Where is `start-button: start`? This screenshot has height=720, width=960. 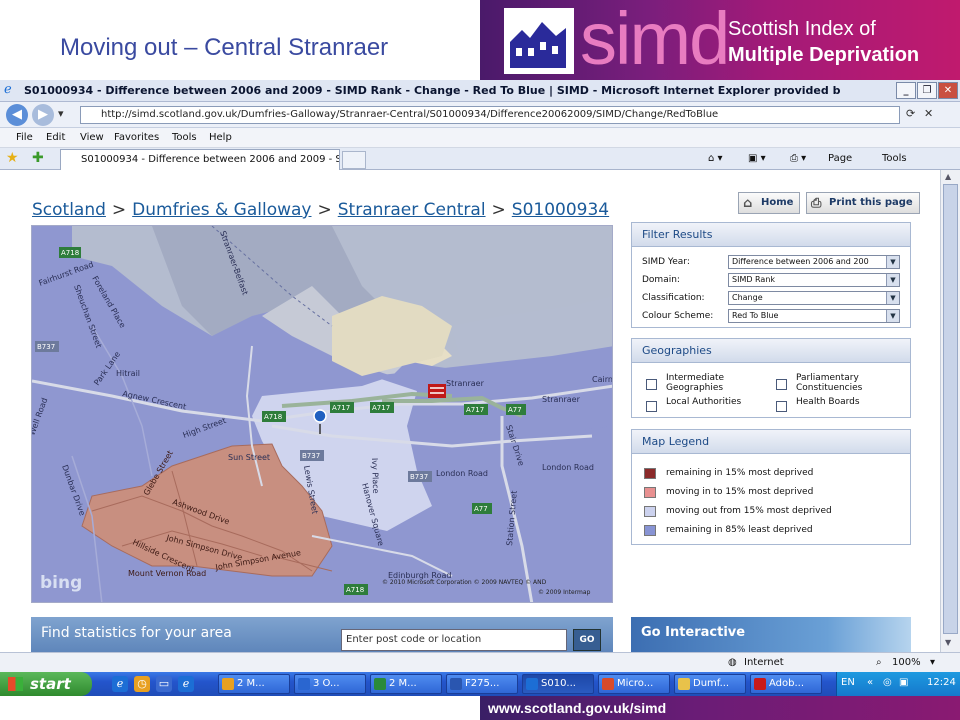
start-button: start is located at coordinates (46, 684).